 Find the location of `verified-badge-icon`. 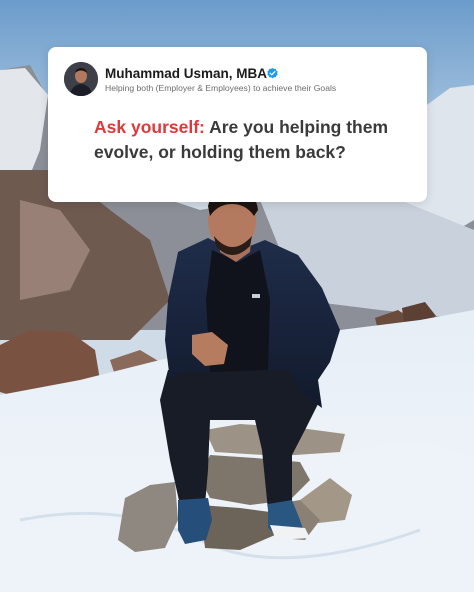

verified-badge-icon is located at coordinates (272, 73).